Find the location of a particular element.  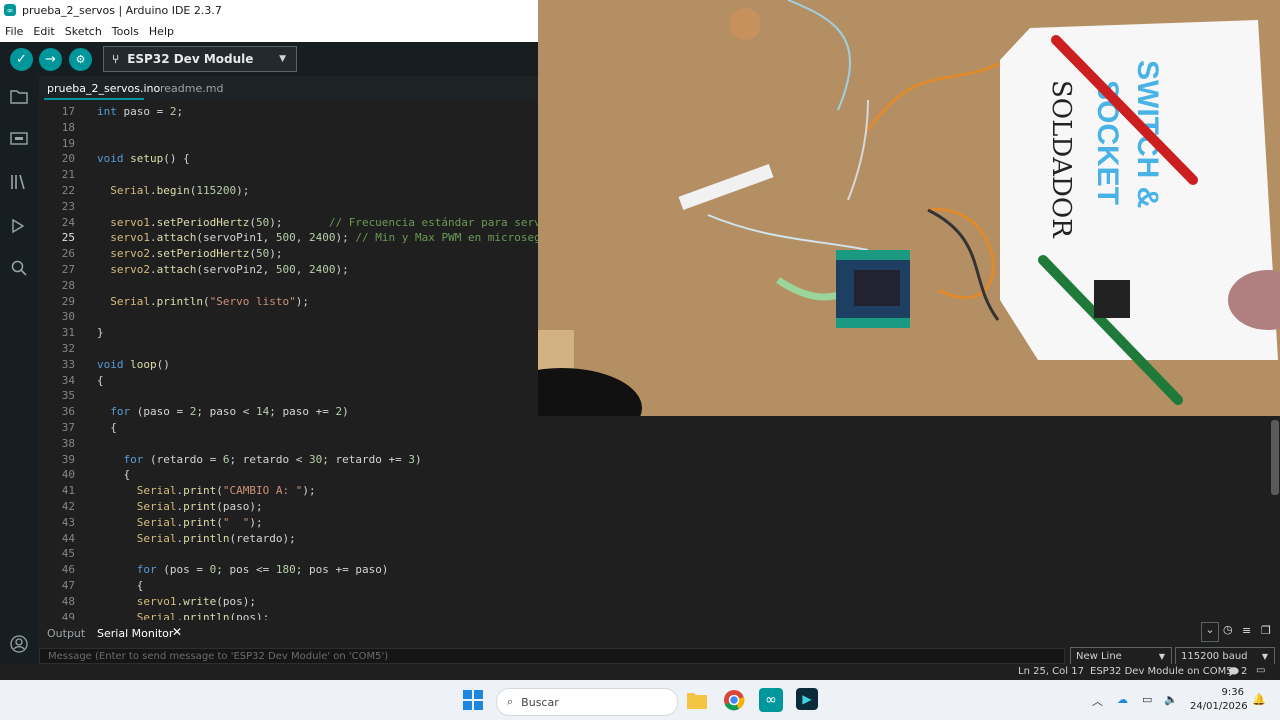

folder-icon is located at coordinates (19, 96).